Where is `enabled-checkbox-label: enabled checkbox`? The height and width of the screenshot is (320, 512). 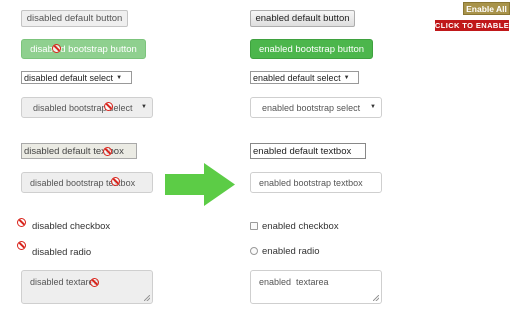 enabled-checkbox-label: enabled checkbox is located at coordinates (300, 226).